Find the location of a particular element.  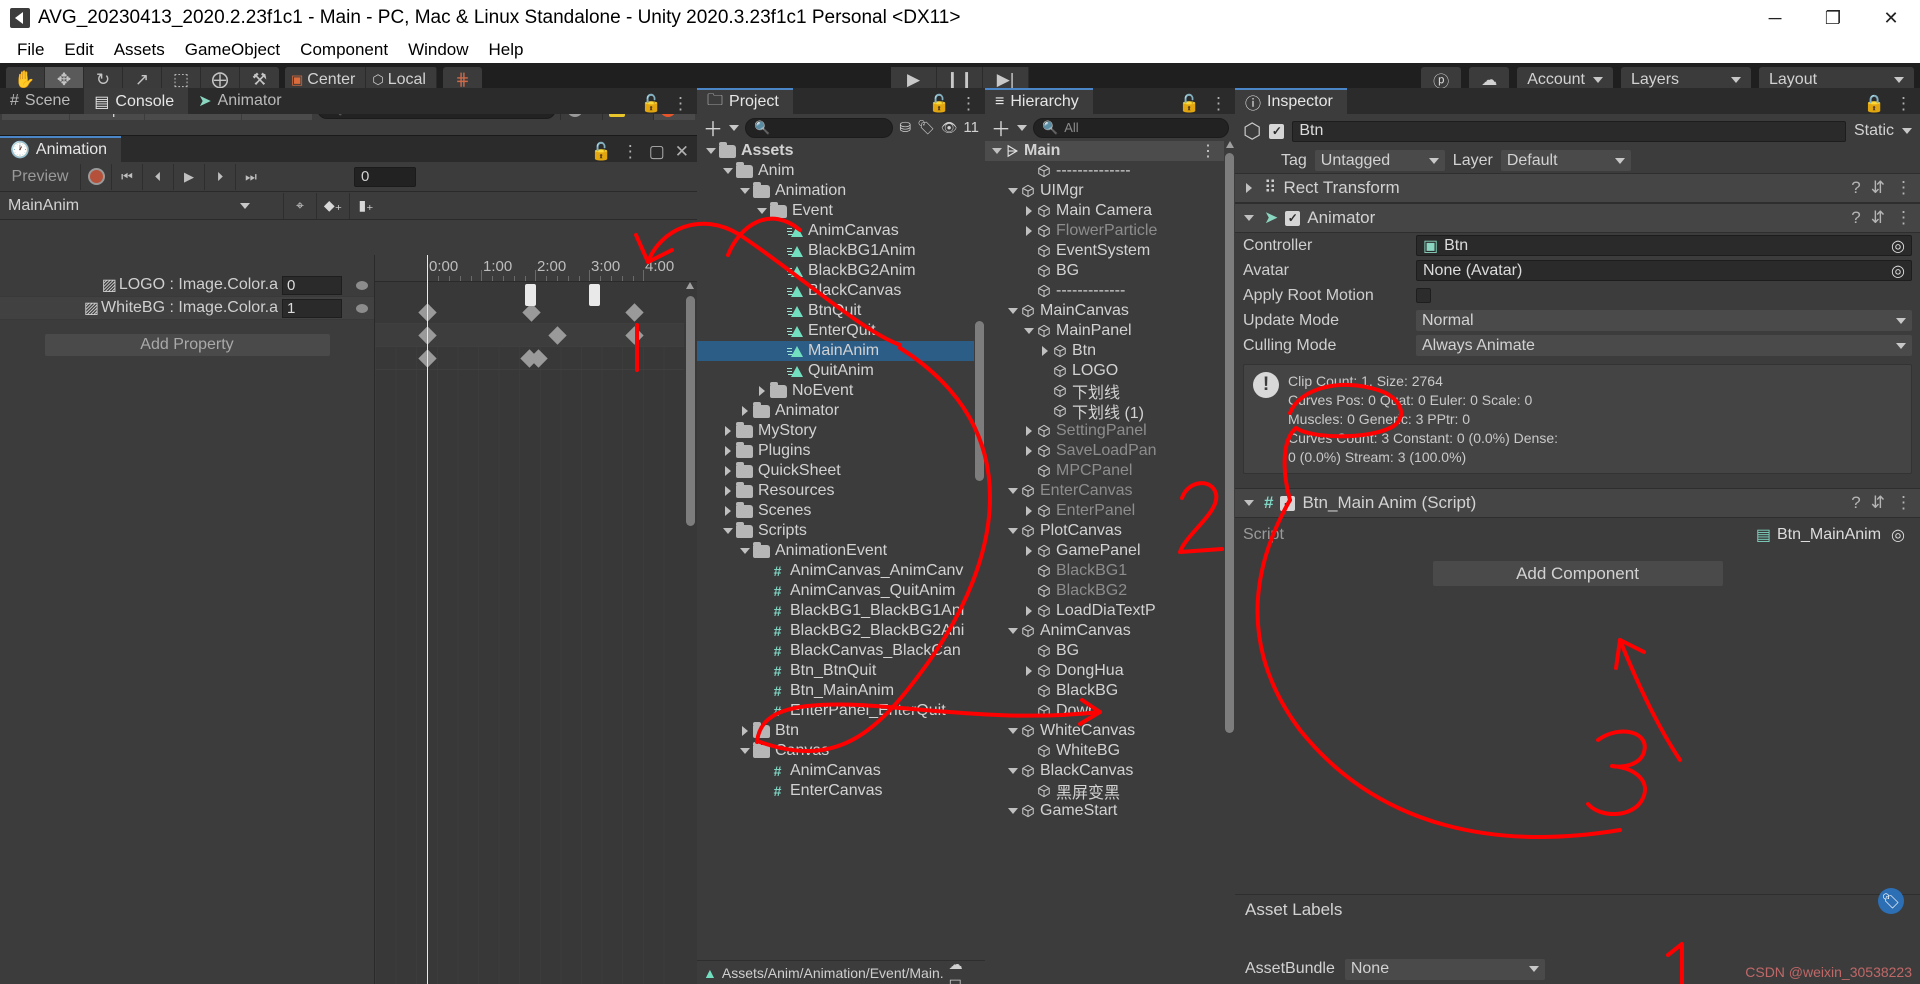

hierarchy-search-input: 🔍 All is located at coordinates (1131, 127).